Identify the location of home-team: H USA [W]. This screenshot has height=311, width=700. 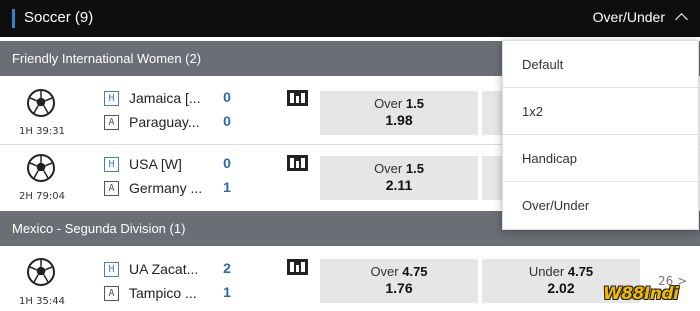
(158, 164).